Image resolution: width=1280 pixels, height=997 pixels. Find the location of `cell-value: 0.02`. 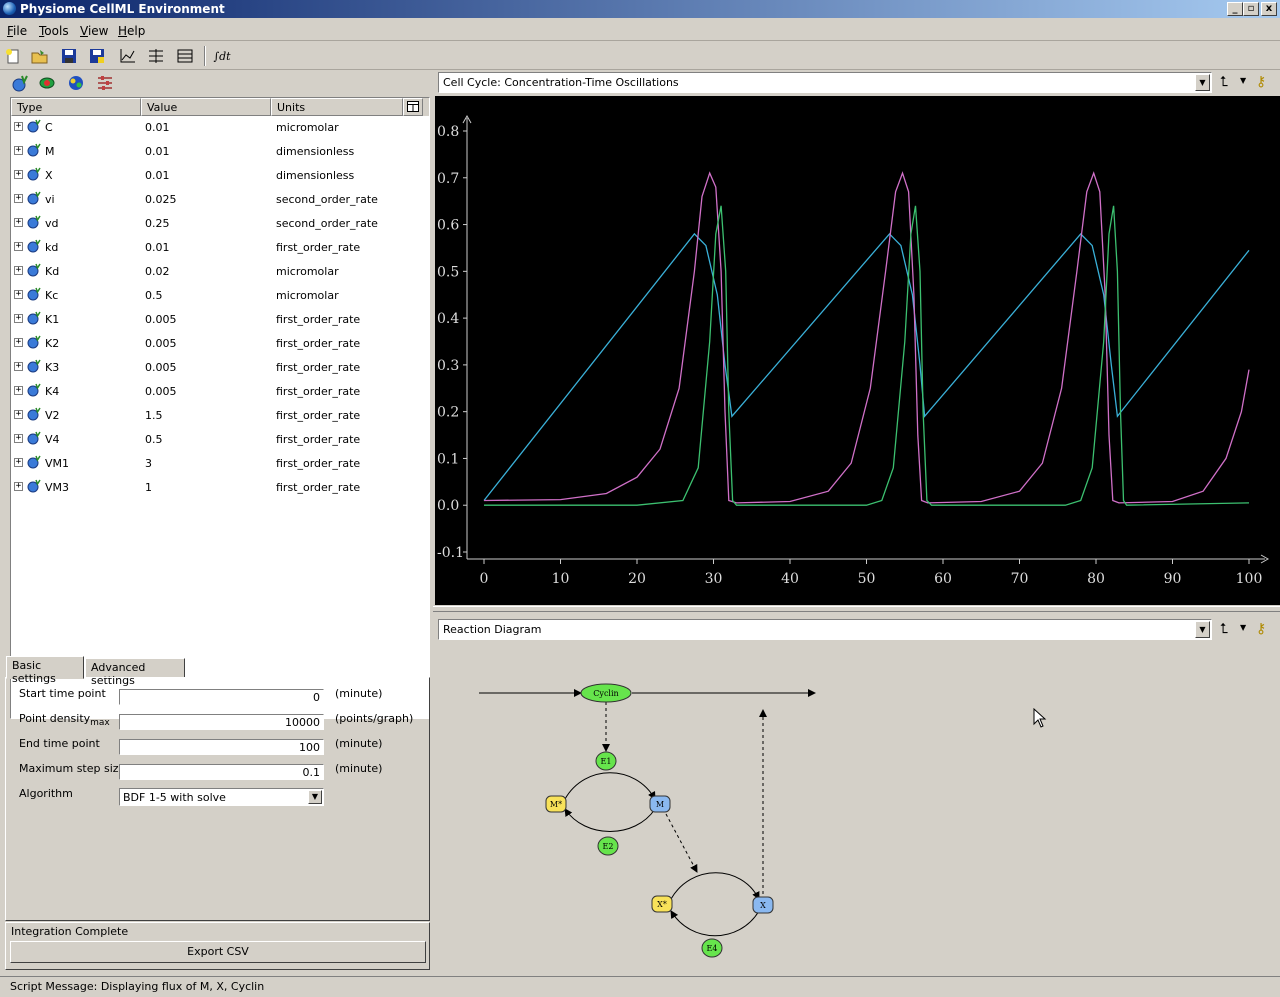

cell-value: 0.02 is located at coordinates (157, 271).